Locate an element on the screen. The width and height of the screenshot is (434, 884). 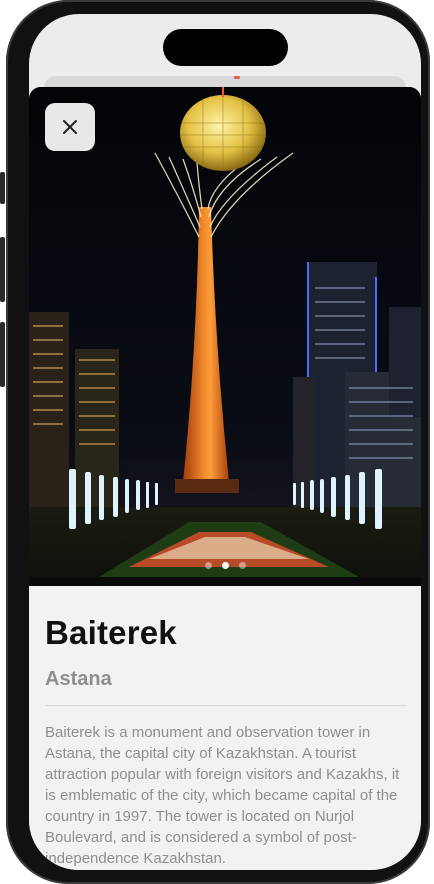
close-icon is located at coordinates (70, 127).